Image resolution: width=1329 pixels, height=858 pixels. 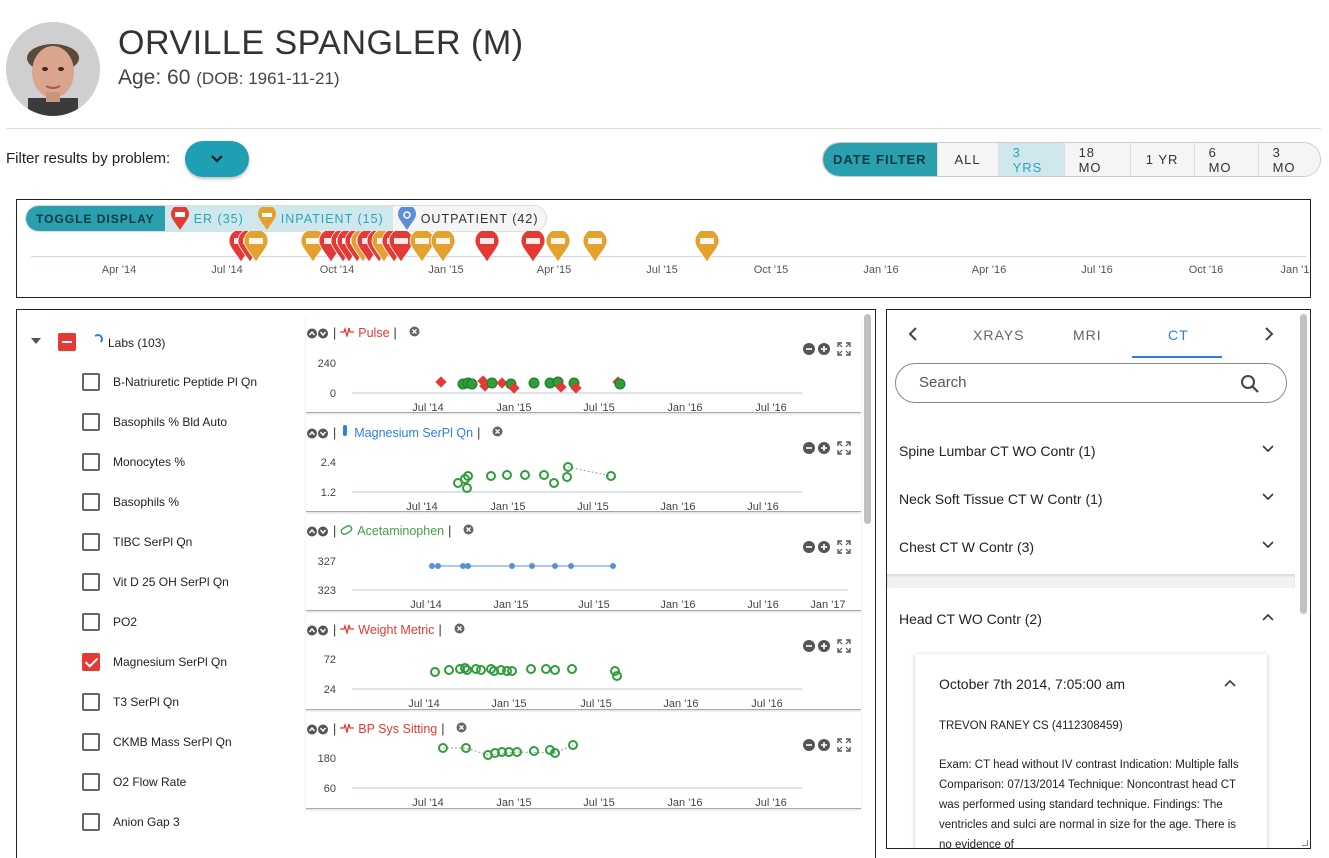 I want to click on section-separator, so click(x=1091, y=581).